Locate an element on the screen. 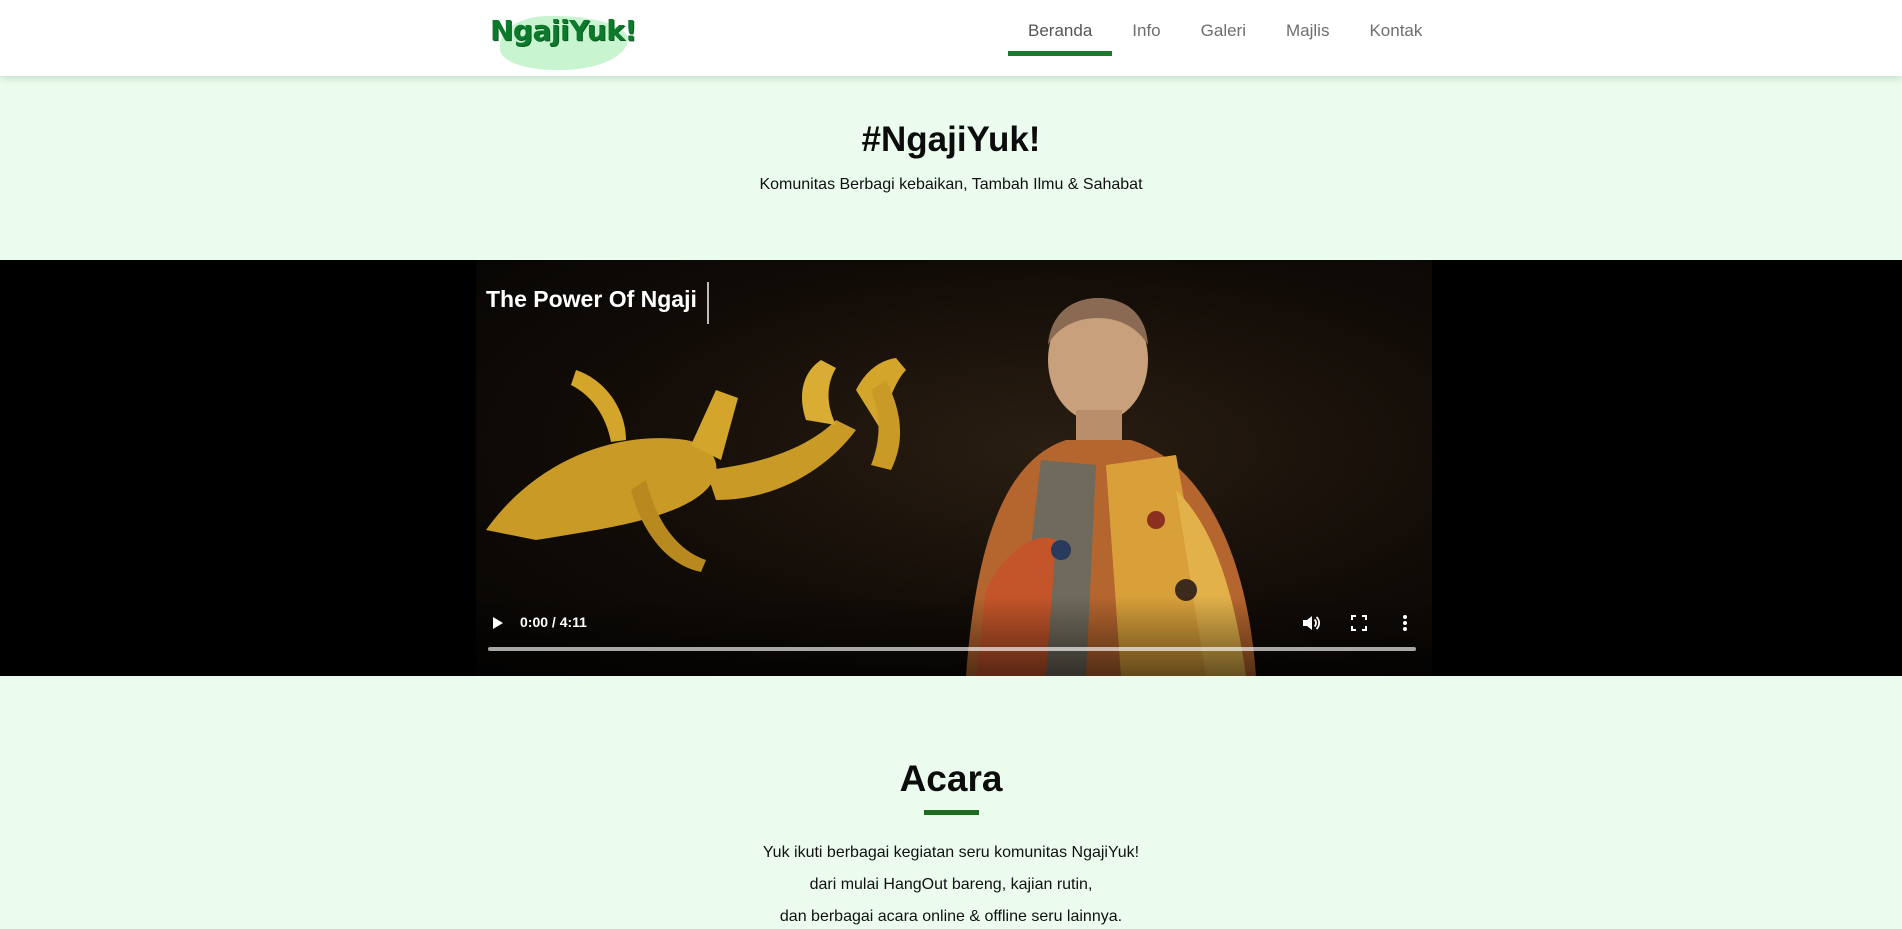 Image resolution: width=1902 pixels, height=929 pixels. video-title-divider is located at coordinates (708, 303).